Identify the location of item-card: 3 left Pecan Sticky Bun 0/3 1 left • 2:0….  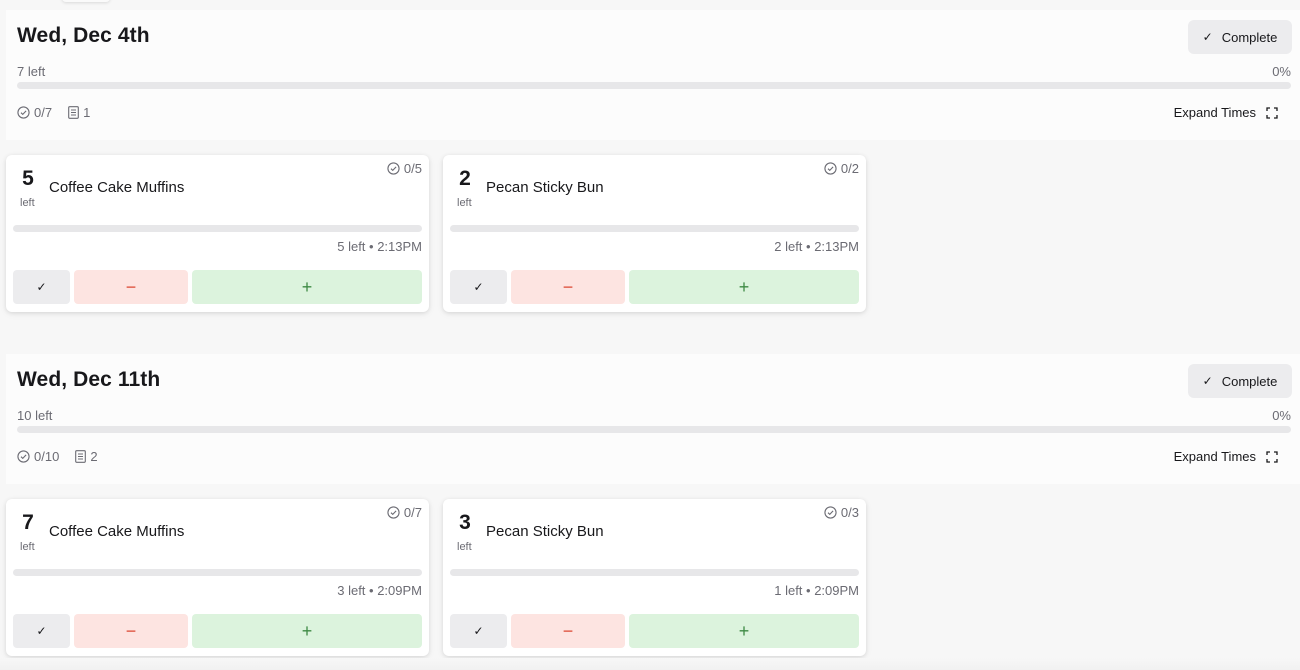
(654, 577).